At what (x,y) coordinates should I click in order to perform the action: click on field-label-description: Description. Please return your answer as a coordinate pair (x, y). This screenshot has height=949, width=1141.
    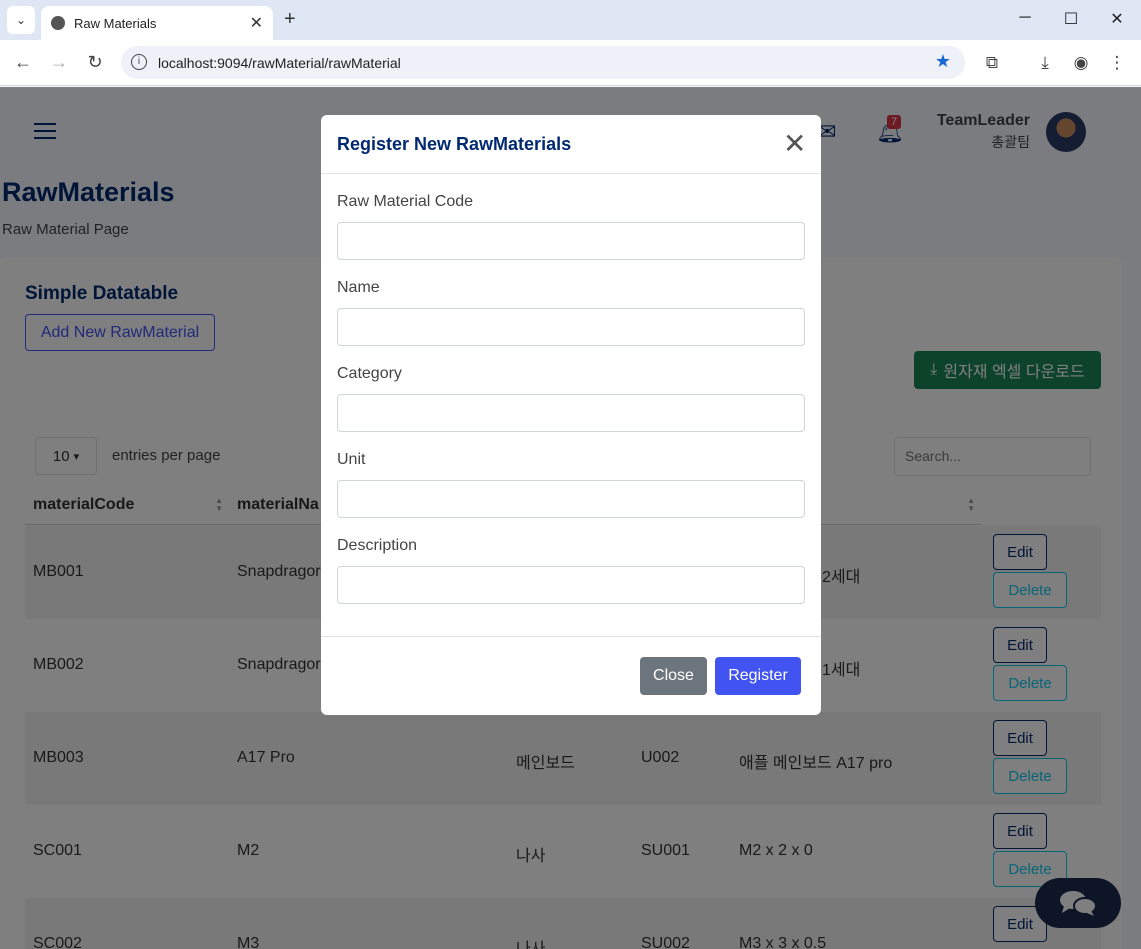
    Looking at the image, I should click on (377, 545).